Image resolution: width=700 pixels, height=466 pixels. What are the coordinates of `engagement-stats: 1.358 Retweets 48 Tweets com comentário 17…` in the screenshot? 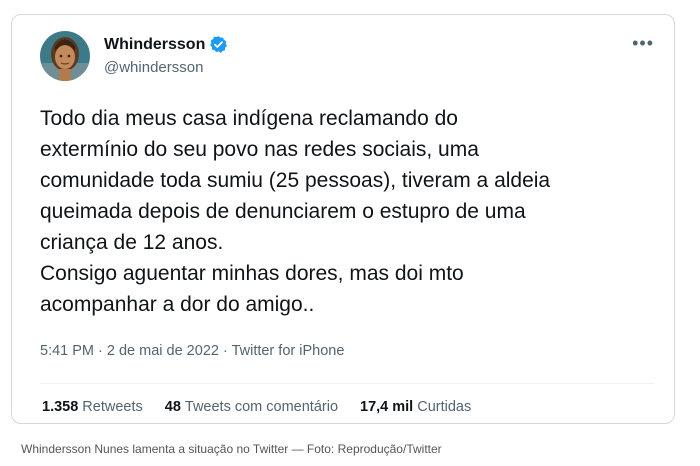 It's located at (256, 407).